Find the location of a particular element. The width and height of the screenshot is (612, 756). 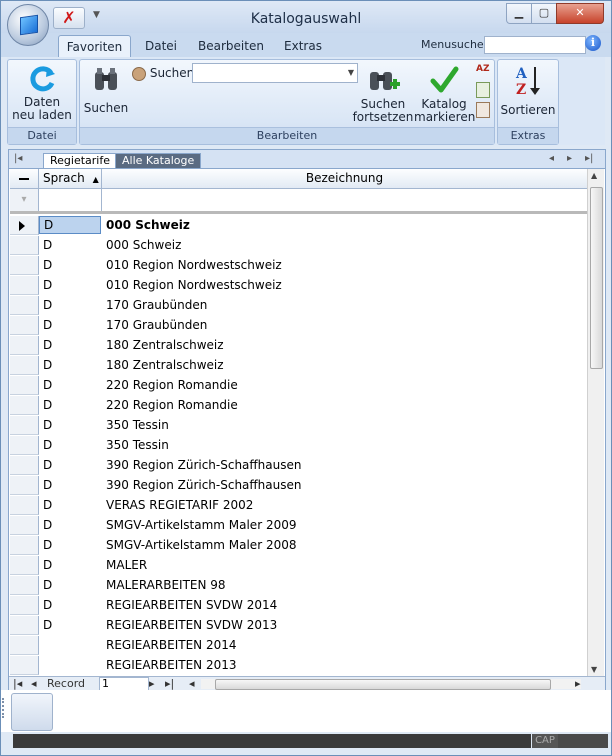

menusuche-input is located at coordinates (535, 45).